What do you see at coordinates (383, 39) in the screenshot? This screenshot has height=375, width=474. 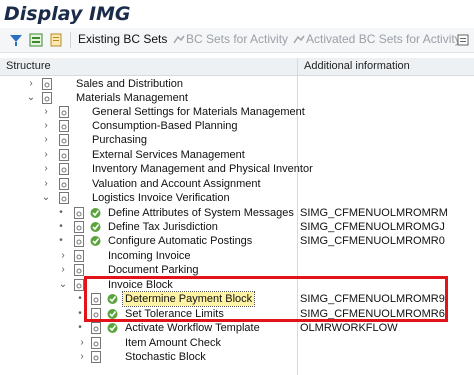 I see `activated-bc-sets-for-activity-button: Activated BC Sets for Activity` at bounding box center [383, 39].